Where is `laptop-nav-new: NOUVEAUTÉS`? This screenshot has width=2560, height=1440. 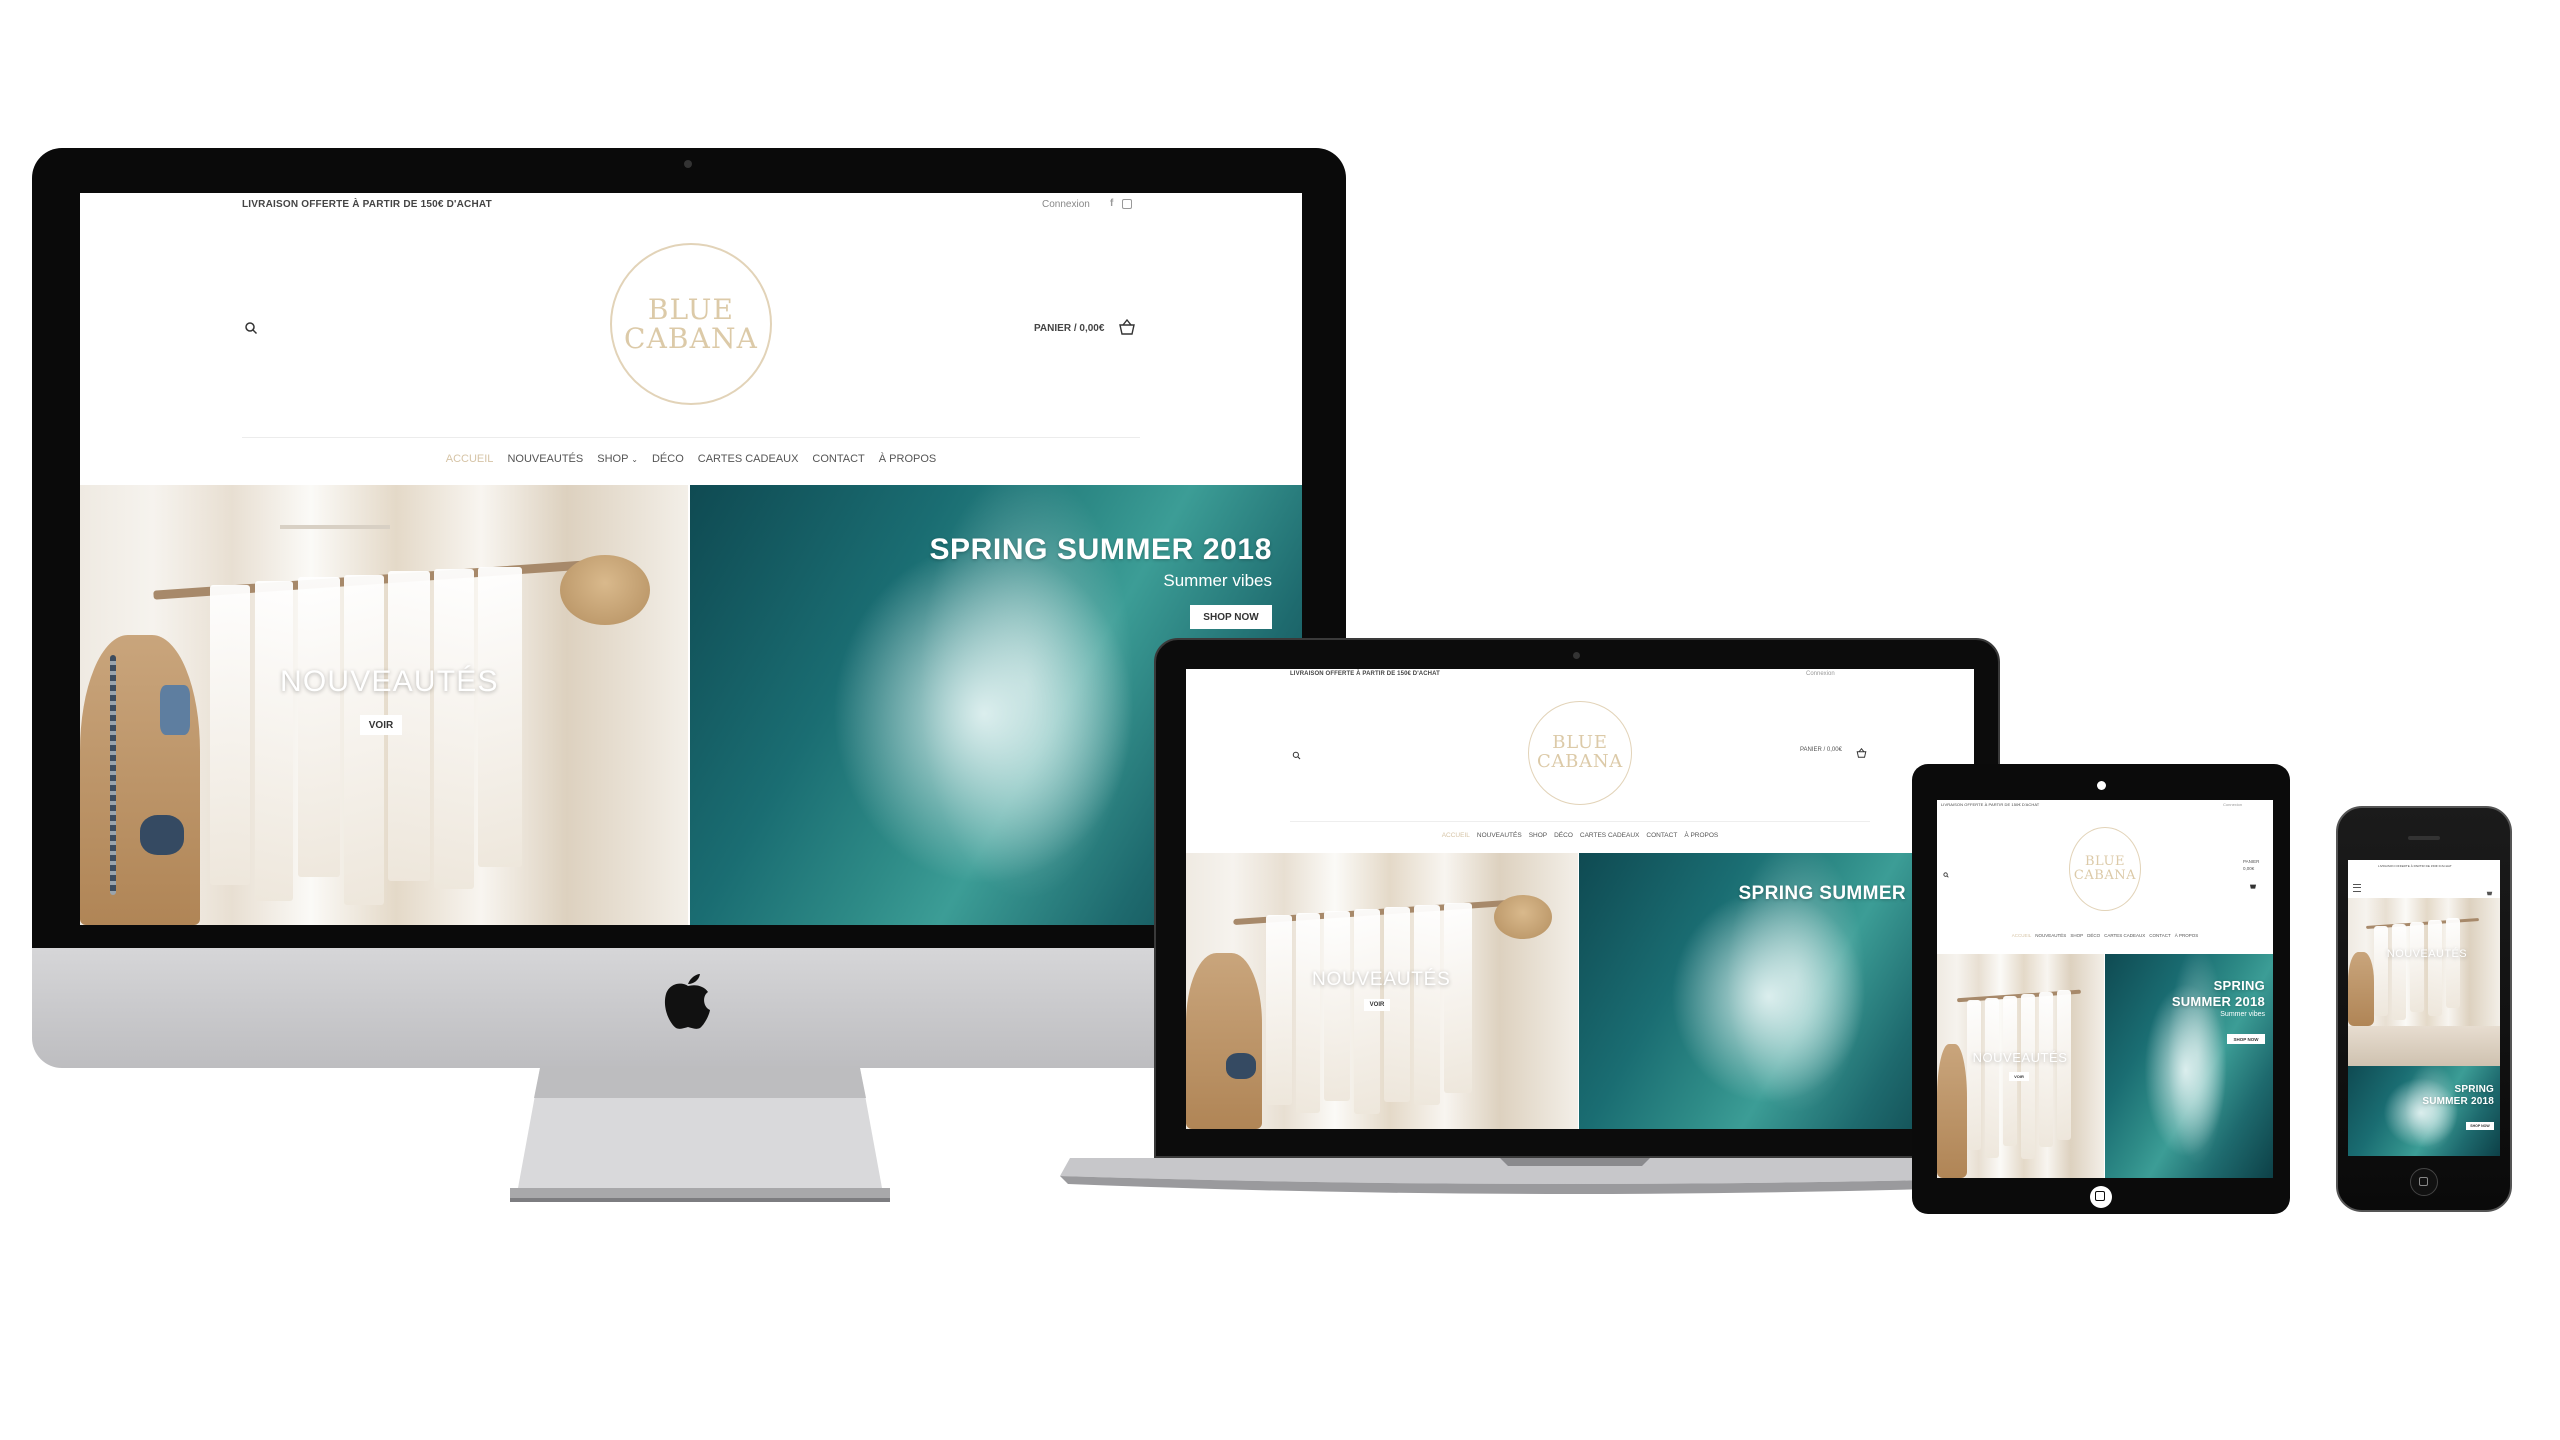 laptop-nav-new: NOUVEAUTÉS is located at coordinates (1499, 835).